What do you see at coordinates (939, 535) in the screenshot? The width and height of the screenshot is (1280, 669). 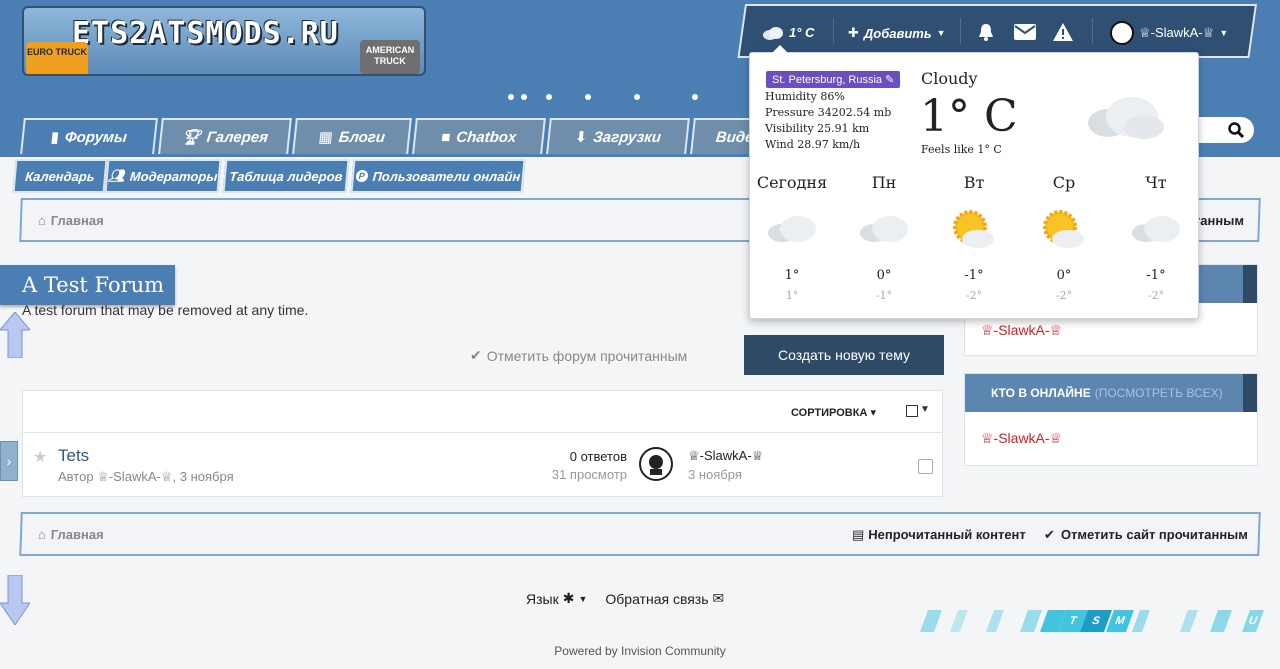 I see `unread-content-link: ▤ Непрочитанный контент` at bounding box center [939, 535].